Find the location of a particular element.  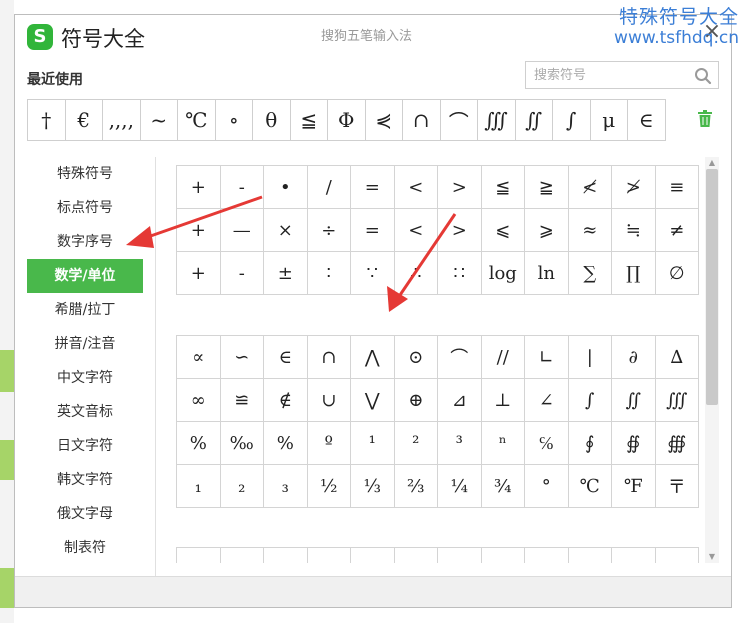

symbol-cell: 〒 is located at coordinates (676, 486).